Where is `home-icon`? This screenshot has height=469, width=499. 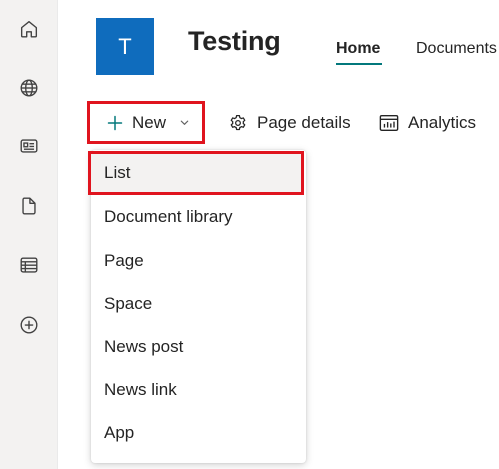
home-icon is located at coordinates (29, 29).